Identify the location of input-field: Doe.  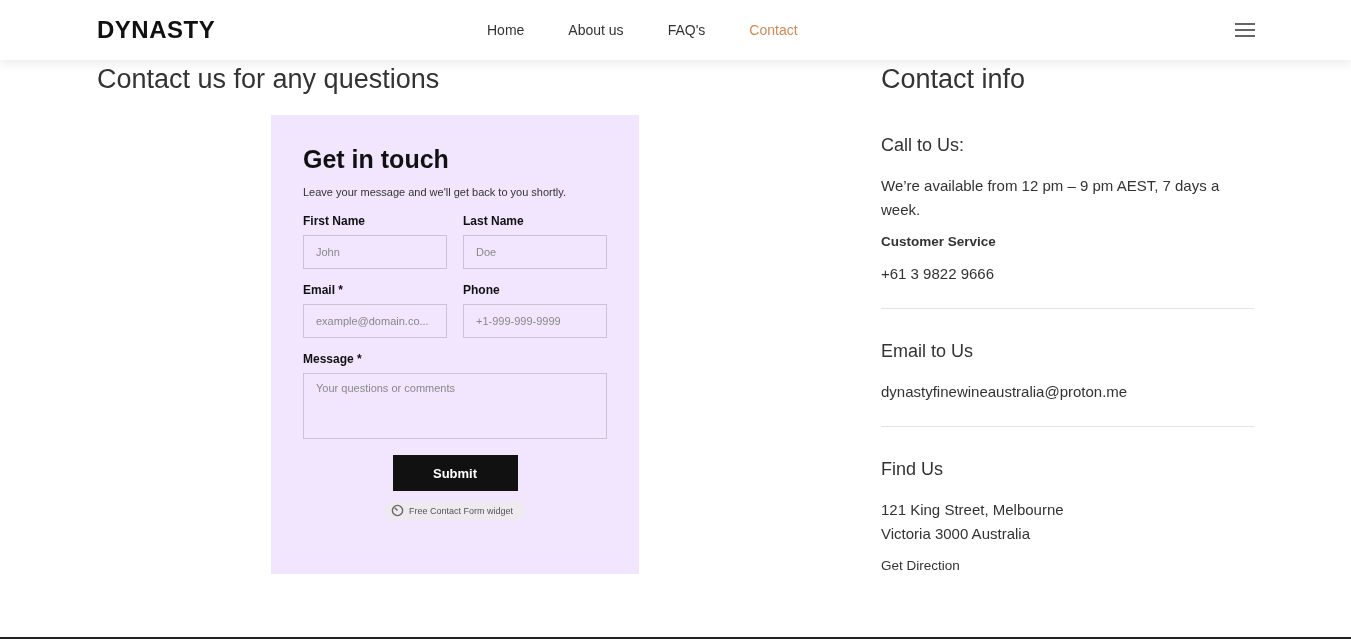
(535, 252).